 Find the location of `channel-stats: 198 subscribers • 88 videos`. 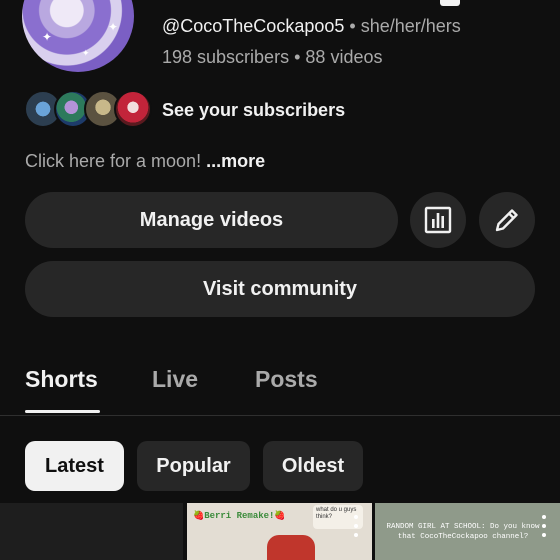

channel-stats: 198 subscribers • 88 videos is located at coordinates (272, 57).